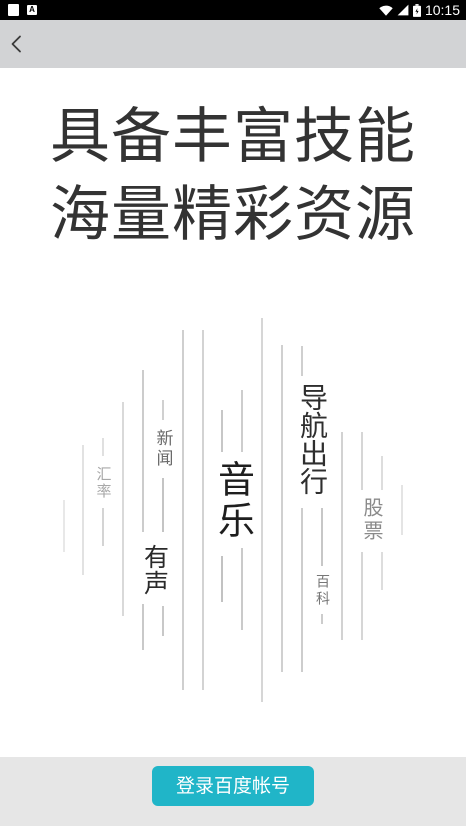 The height and width of the screenshot is (826, 466). I want to click on login-baidu-account-button: 登录百度帐号, so click(233, 786).